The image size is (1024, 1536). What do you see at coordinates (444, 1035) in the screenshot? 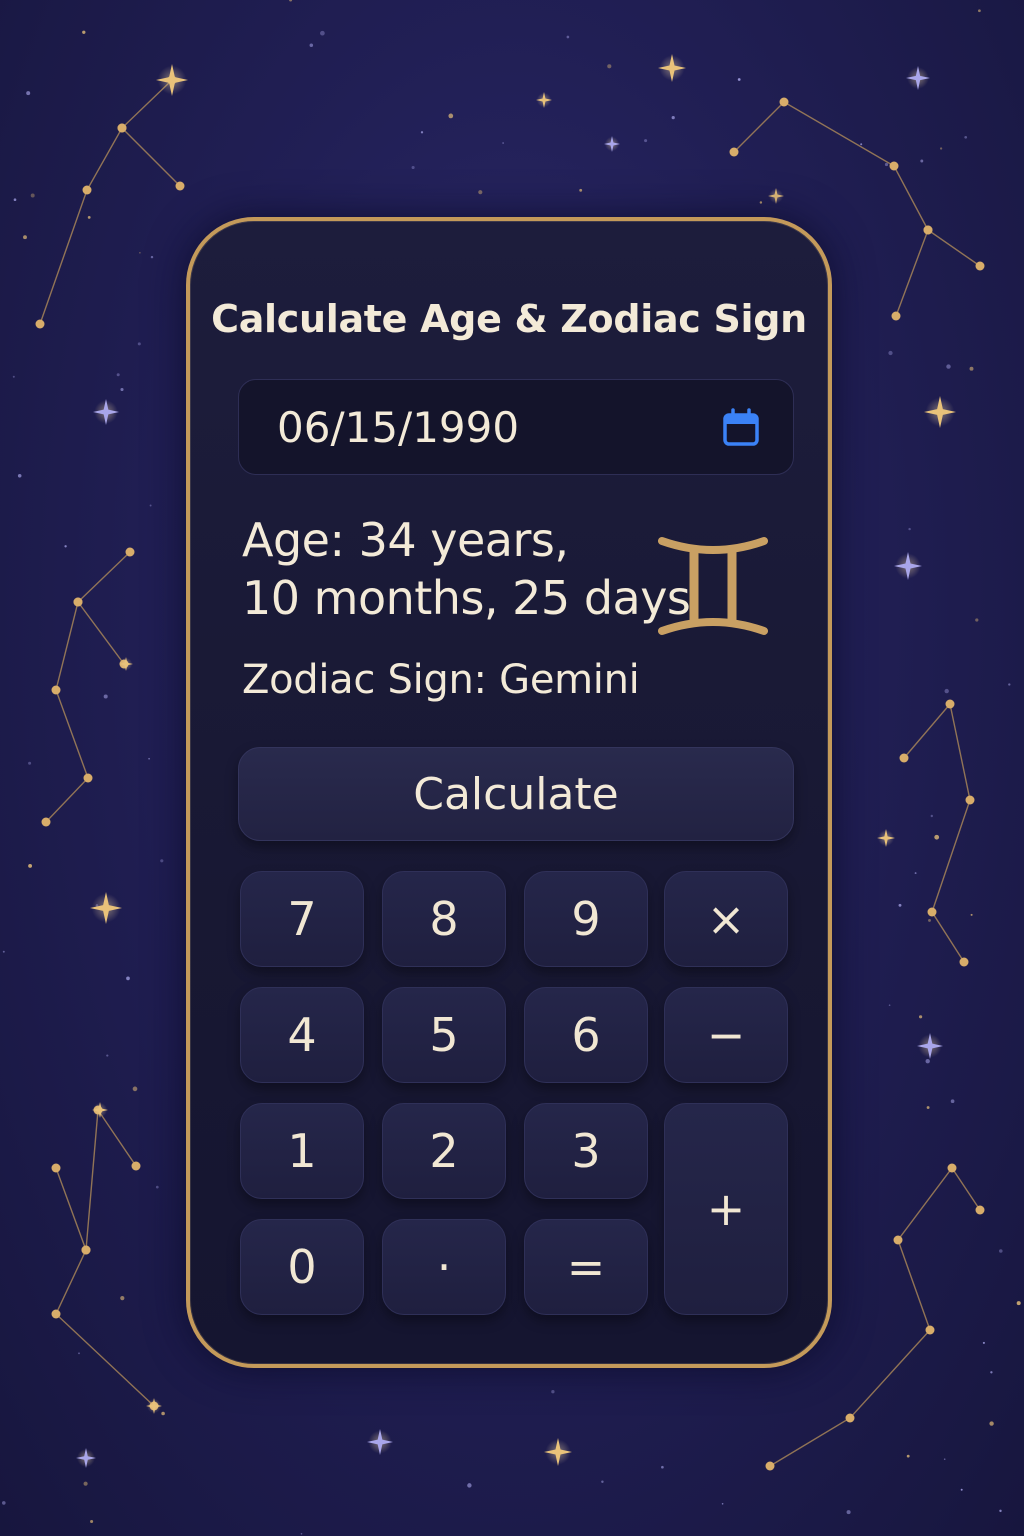
I see `key-5: 5` at bounding box center [444, 1035].